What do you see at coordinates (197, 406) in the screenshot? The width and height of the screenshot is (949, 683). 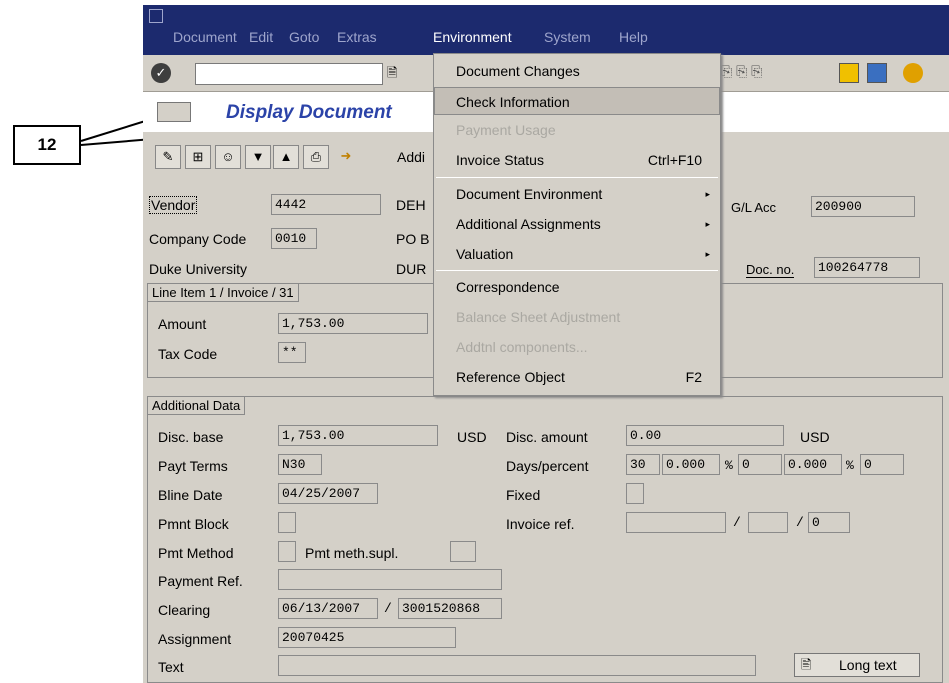 I see `additional-data-group-title: Additional Data` at bounding box center [197, 406].